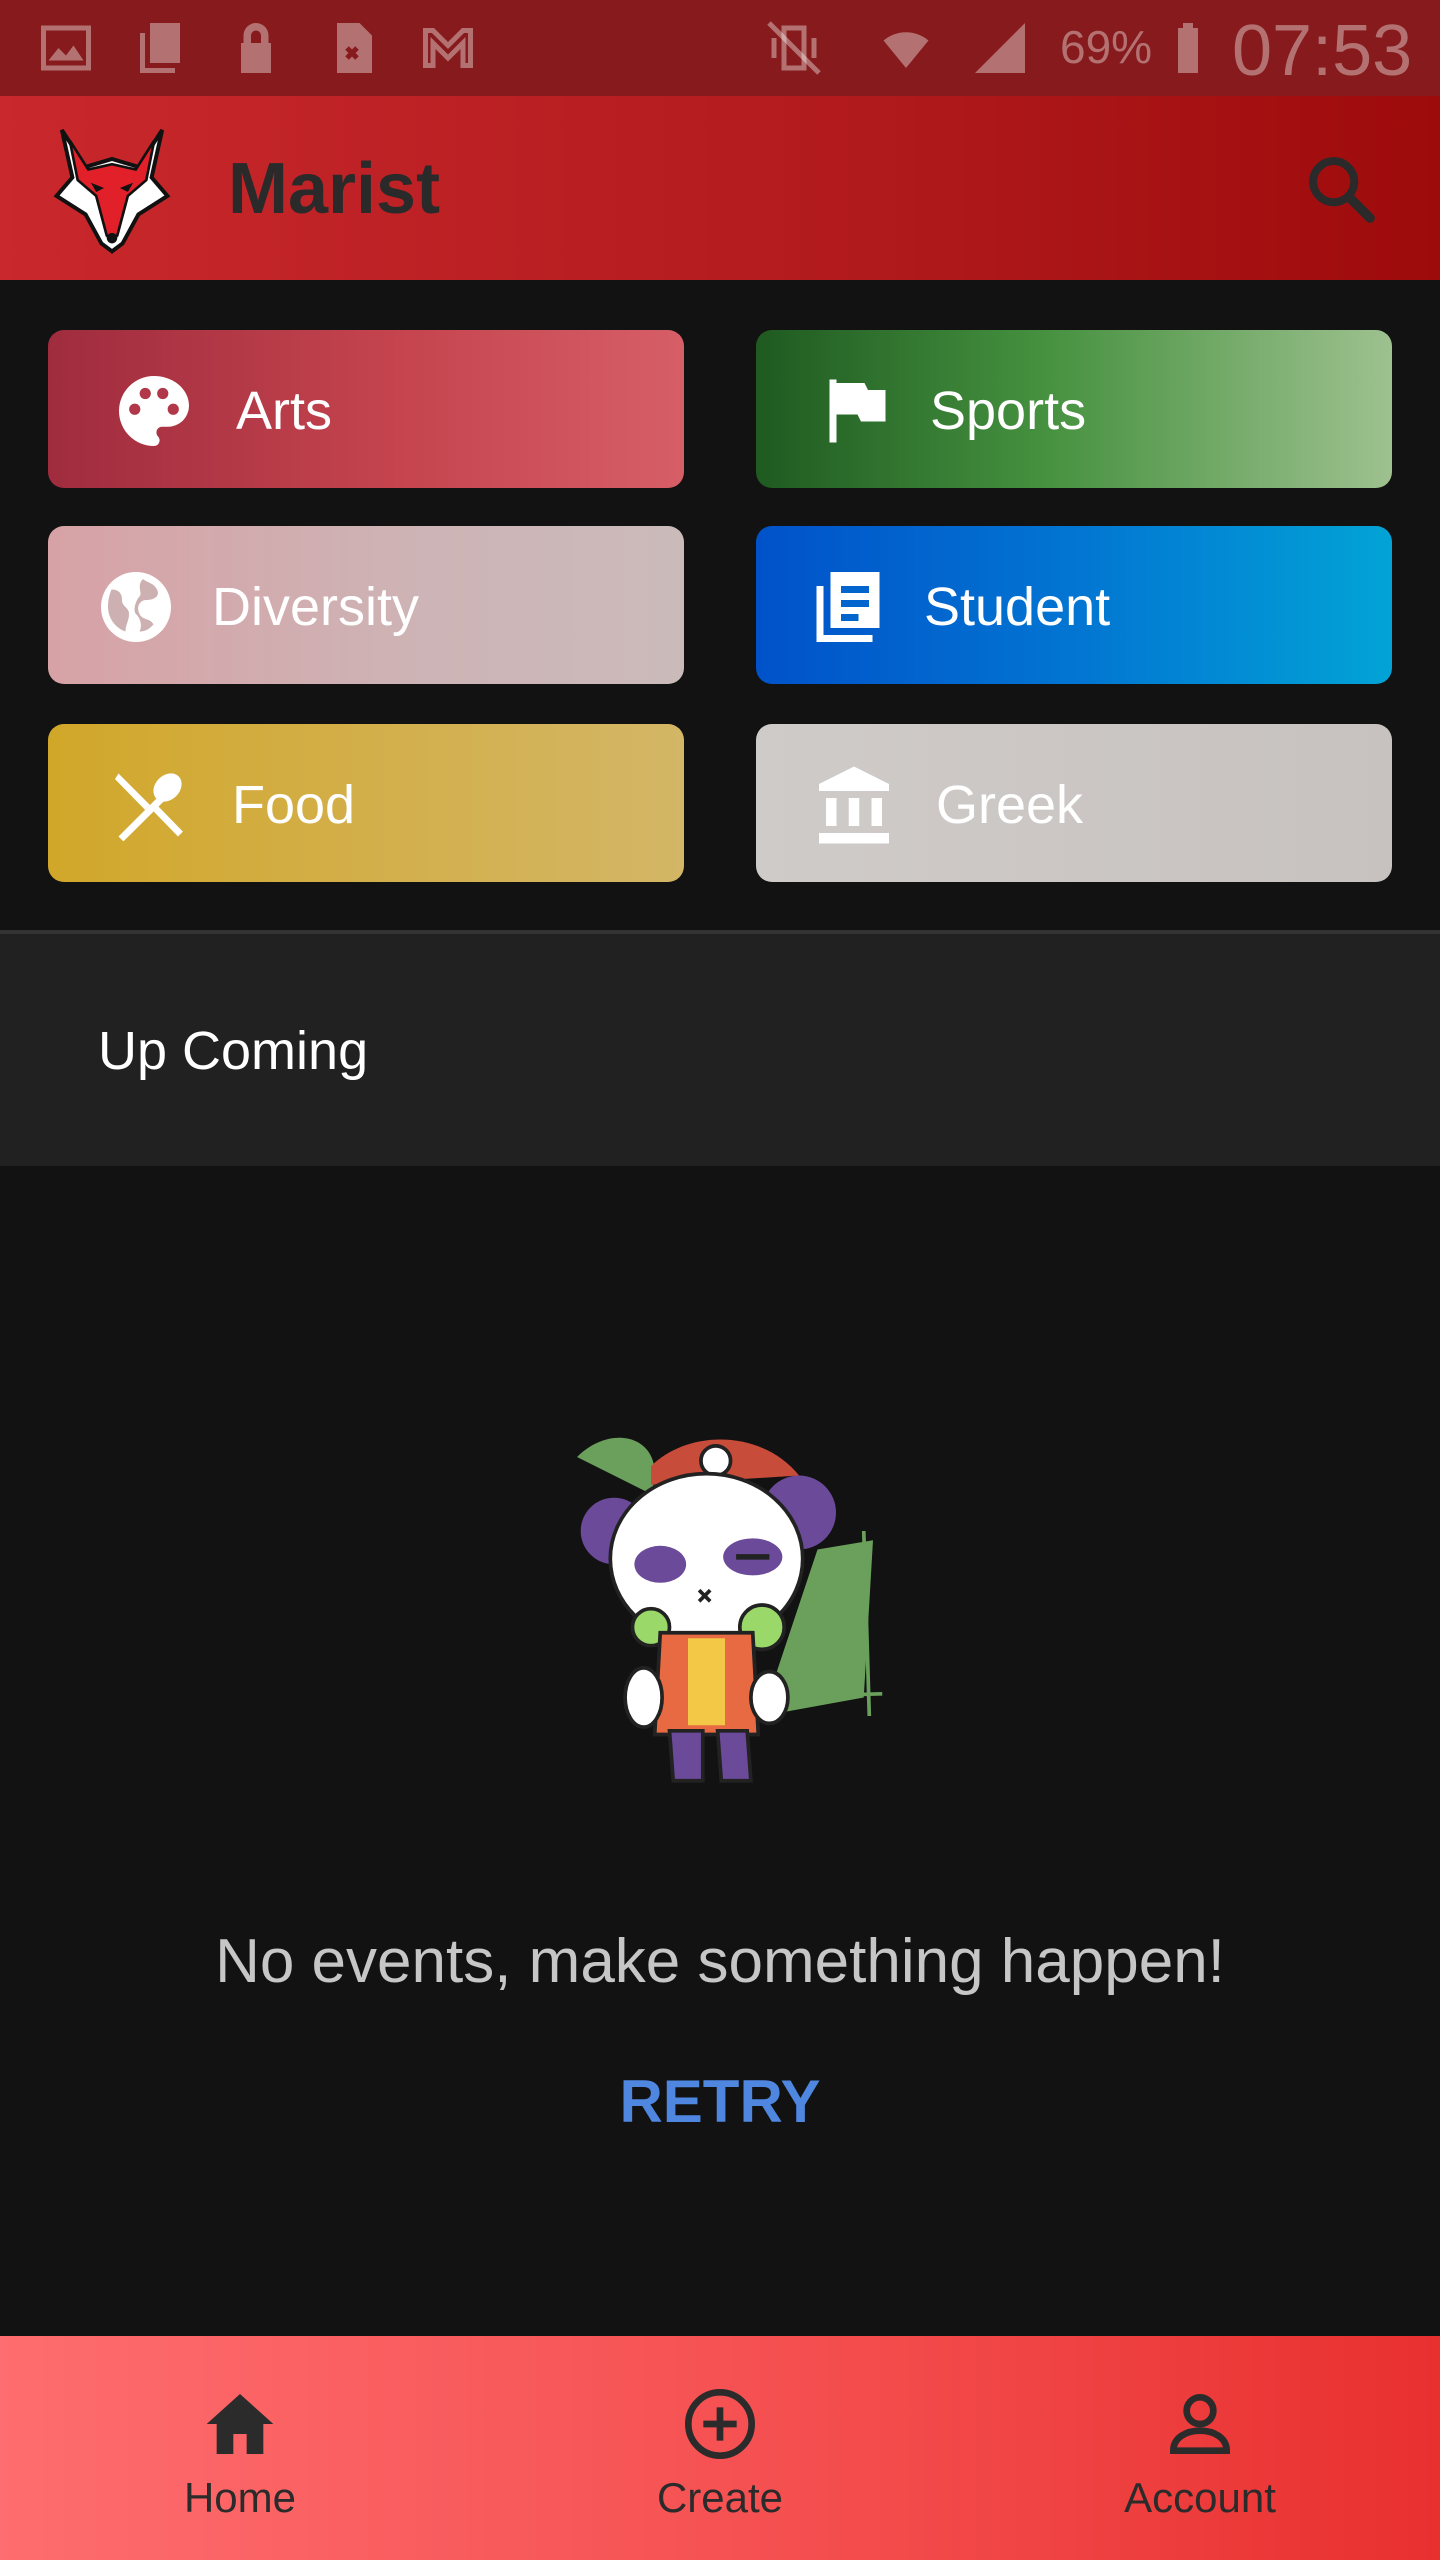 Image resolution: width=1440 pixels, height=2560 pixels. What do you see at coordinates (66, 48) in the screenshot?
I see `image-notification-icon` at bounding box center [66, 48].